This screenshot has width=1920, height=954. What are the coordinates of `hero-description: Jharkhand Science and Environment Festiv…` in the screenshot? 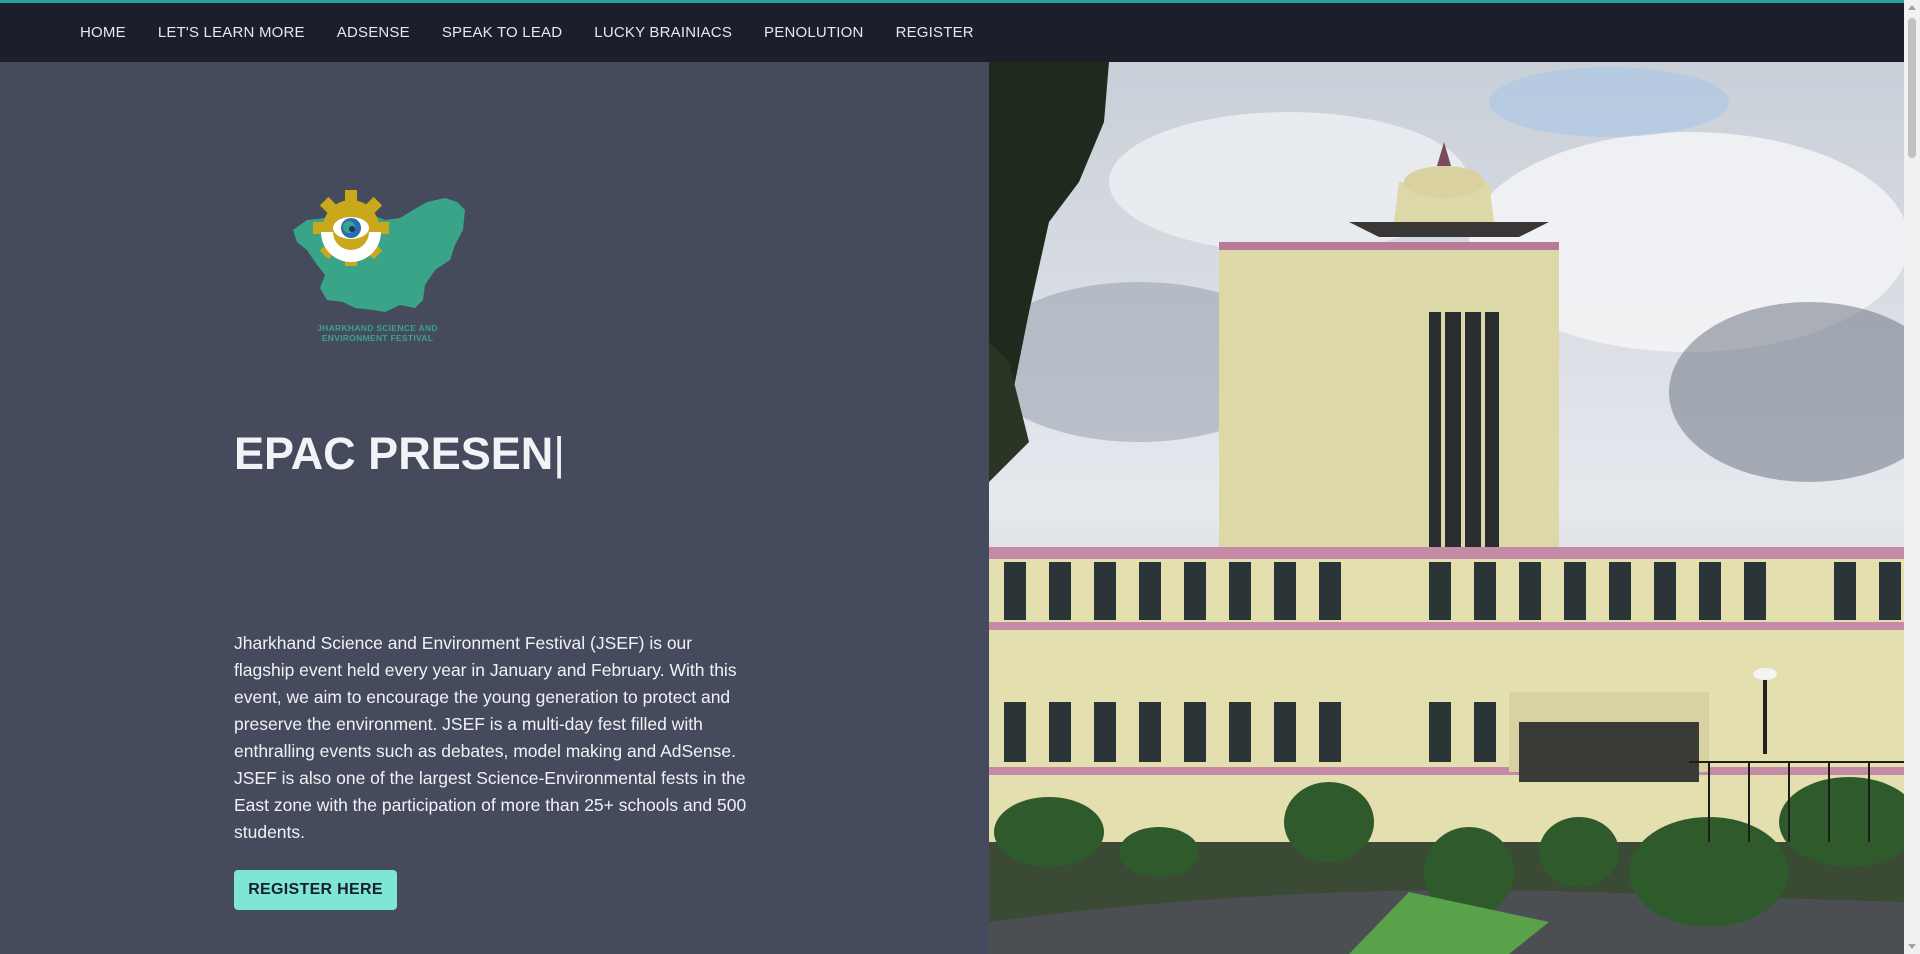 It's located at (490, 737).